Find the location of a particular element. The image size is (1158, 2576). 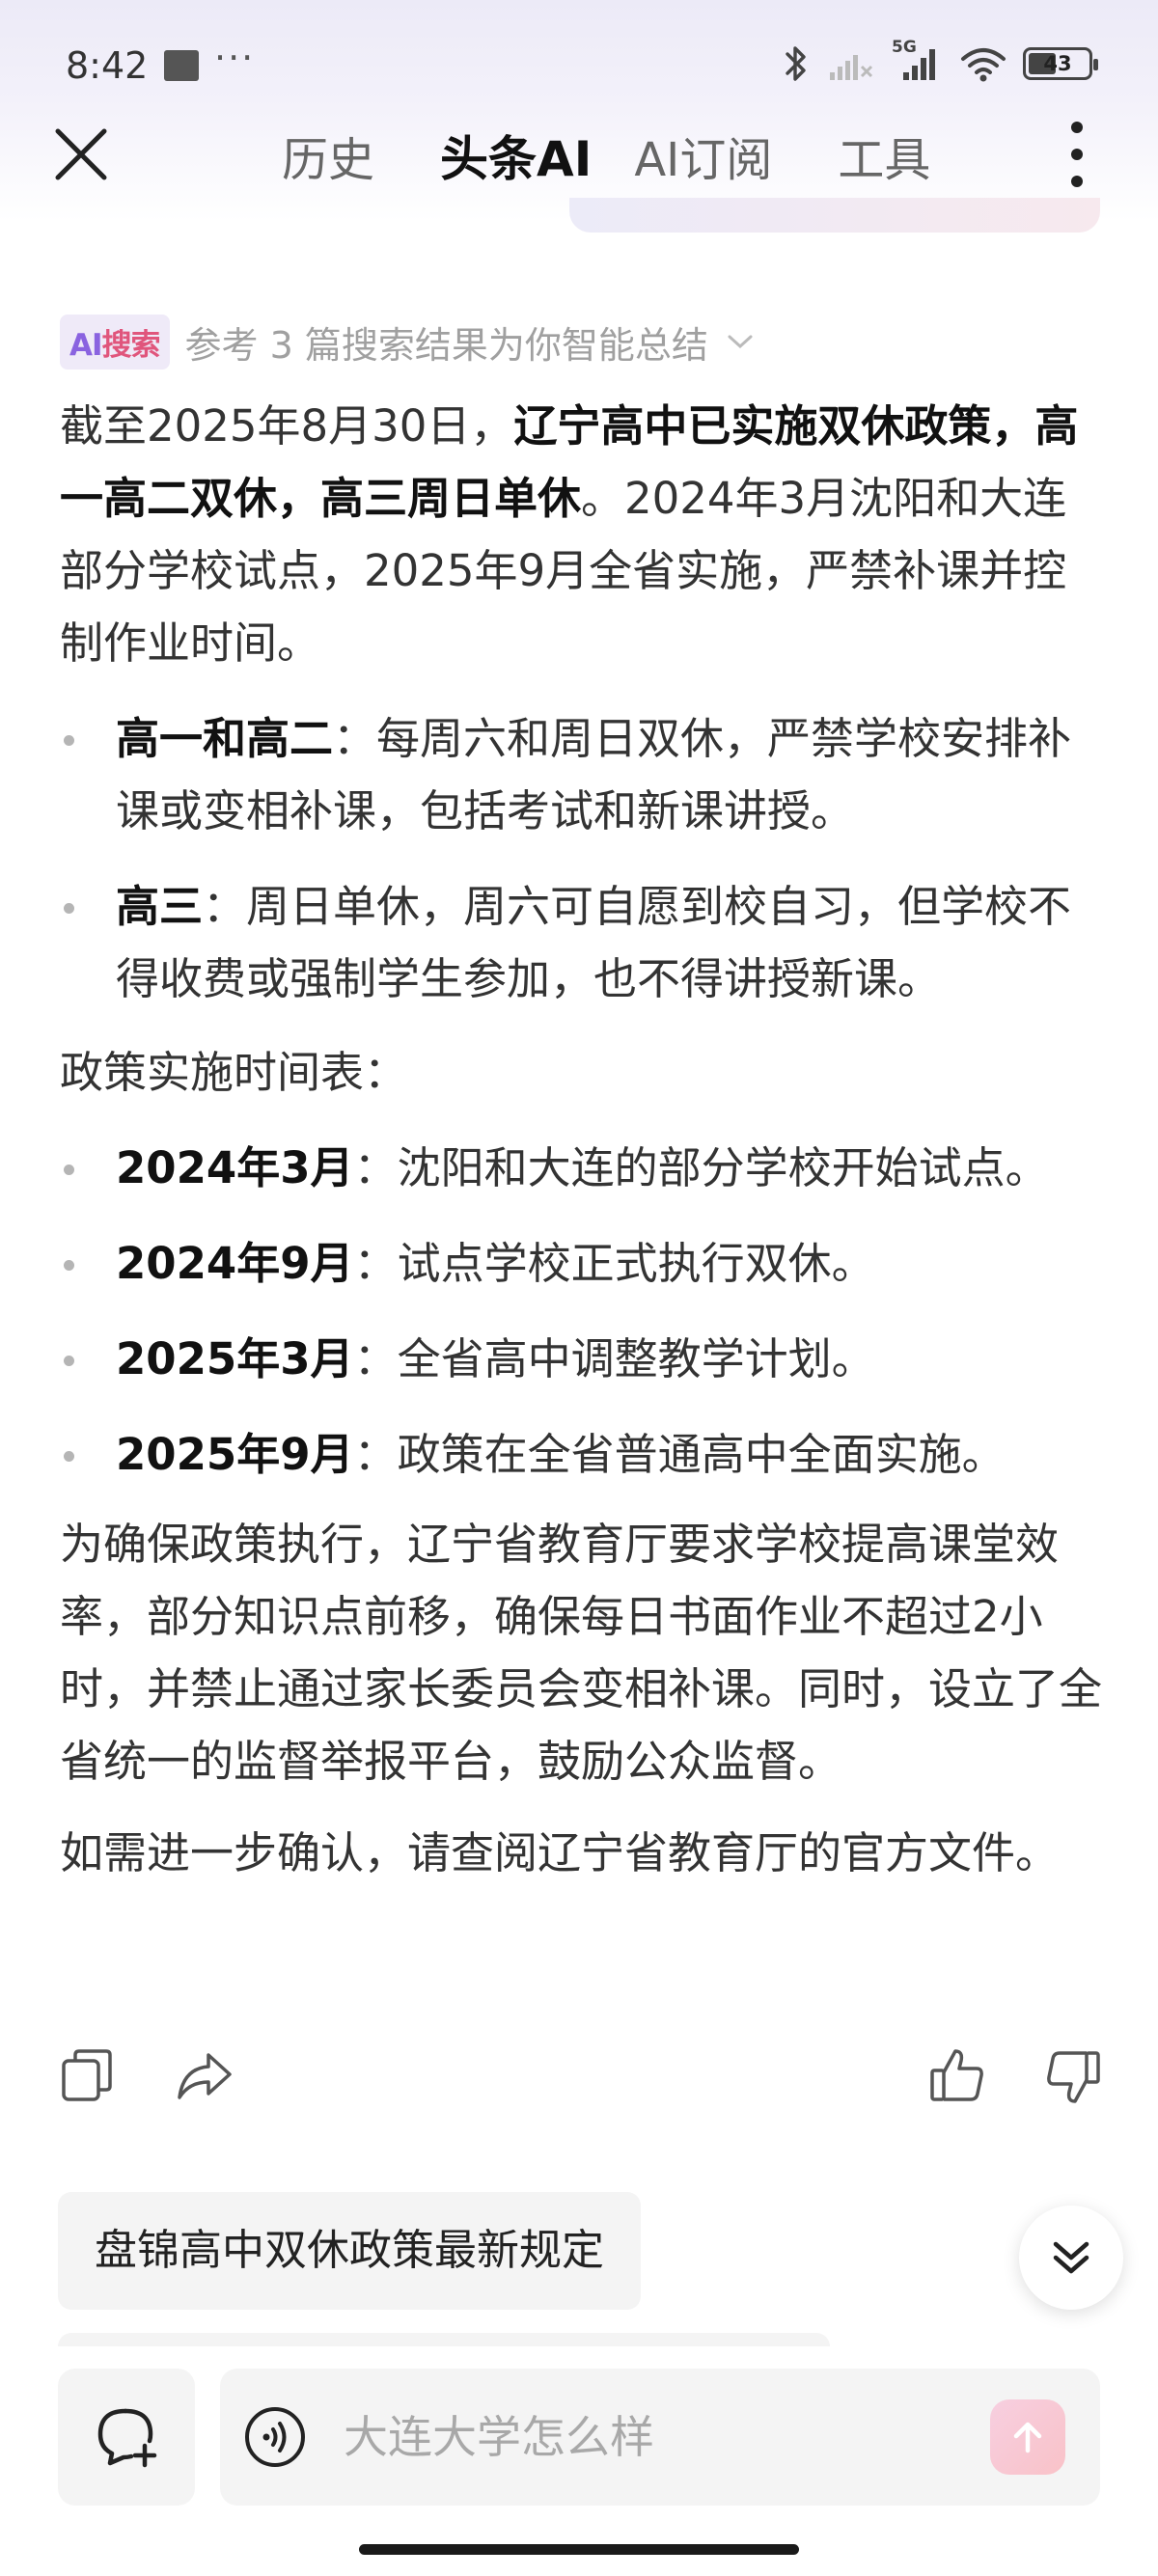

copy-icon is located at coordinates (89, 2076).